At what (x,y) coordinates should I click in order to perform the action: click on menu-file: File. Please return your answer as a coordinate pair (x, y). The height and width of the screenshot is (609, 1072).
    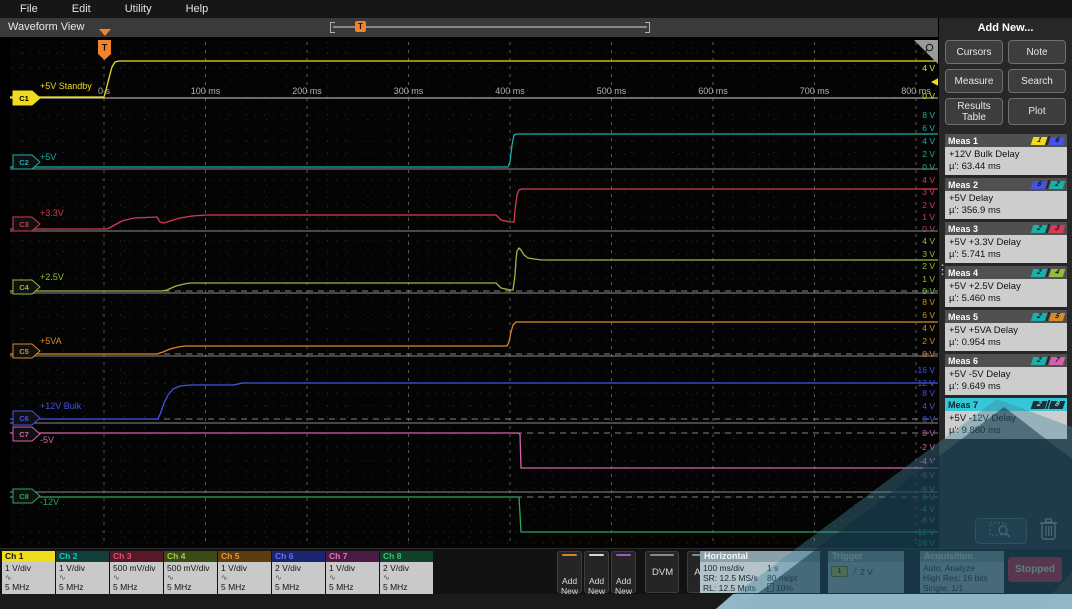
    Looking at the image, I should click on (29, 9).